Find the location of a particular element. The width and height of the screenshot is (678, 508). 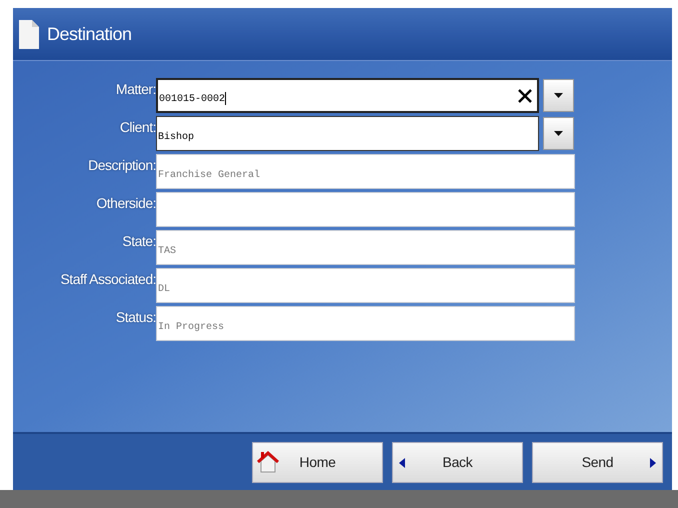

combo-field: Bishop is located at coordinates (347, 133).